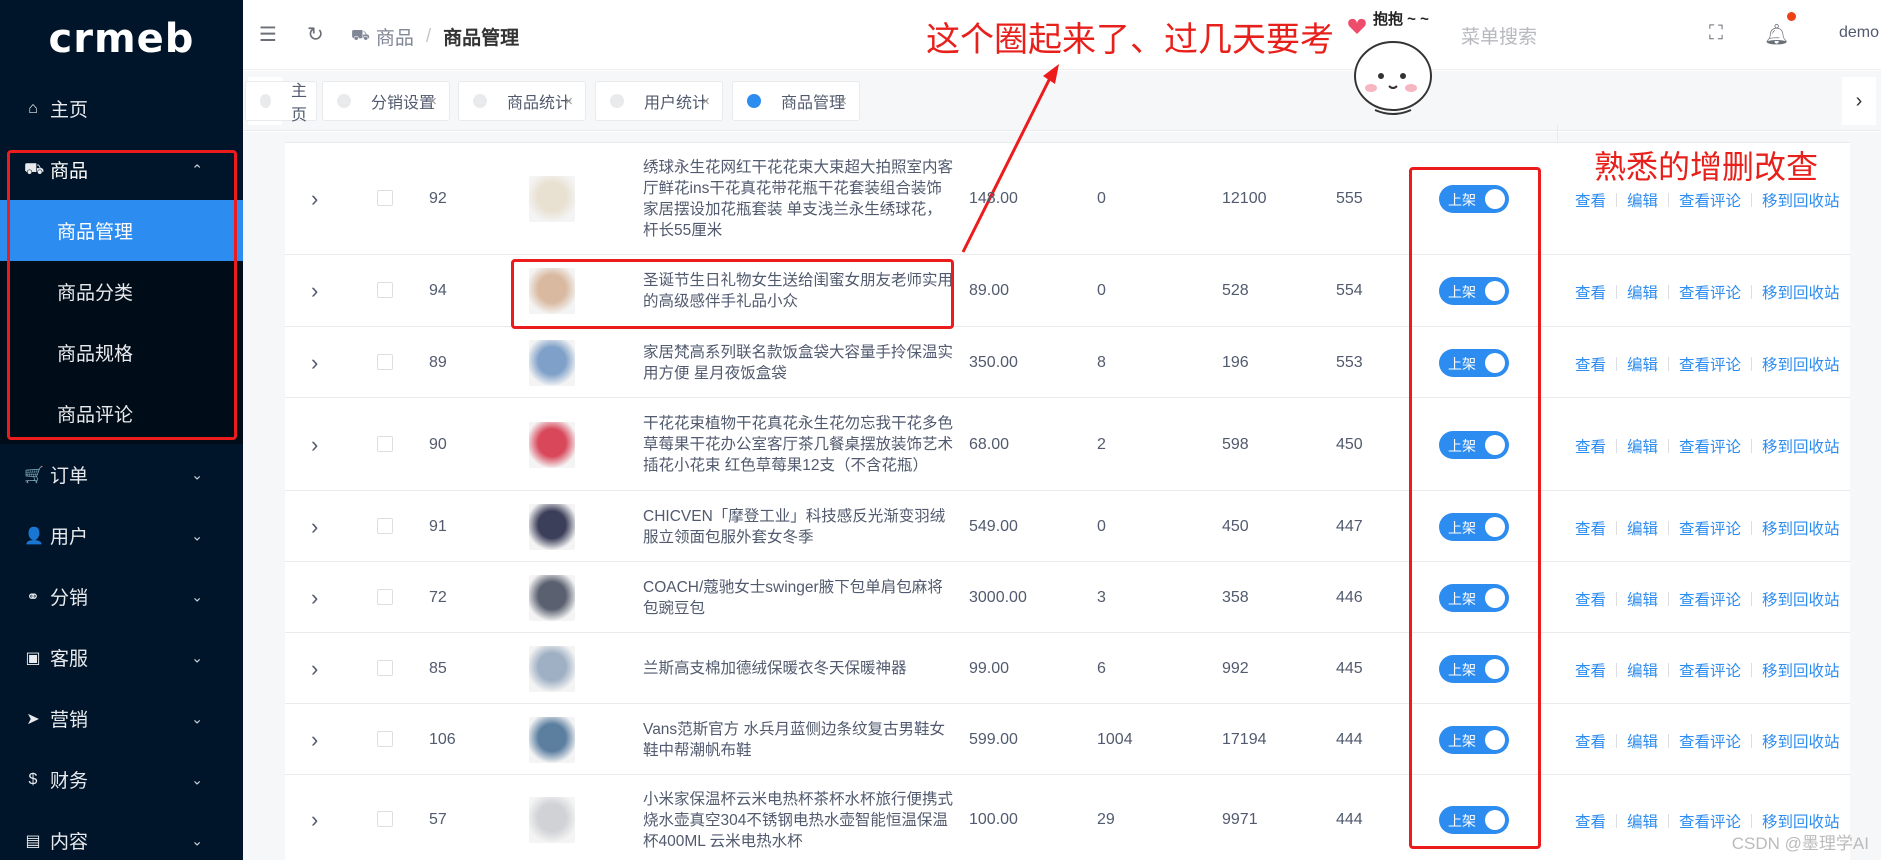  What do you see at coordinates (121, 835) in the screenshot?
I see `sidebar-item-8: ▤ 内容 ⌄` at bounding box center [121, 835].